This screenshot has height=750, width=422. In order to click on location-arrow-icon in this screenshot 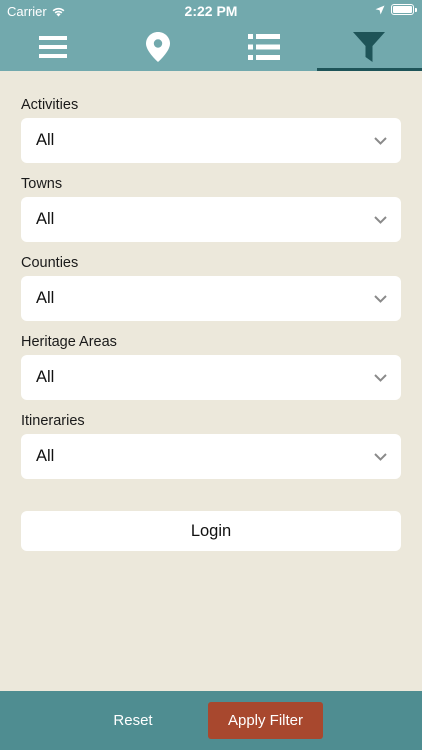, I will do `click(380, 9)`.